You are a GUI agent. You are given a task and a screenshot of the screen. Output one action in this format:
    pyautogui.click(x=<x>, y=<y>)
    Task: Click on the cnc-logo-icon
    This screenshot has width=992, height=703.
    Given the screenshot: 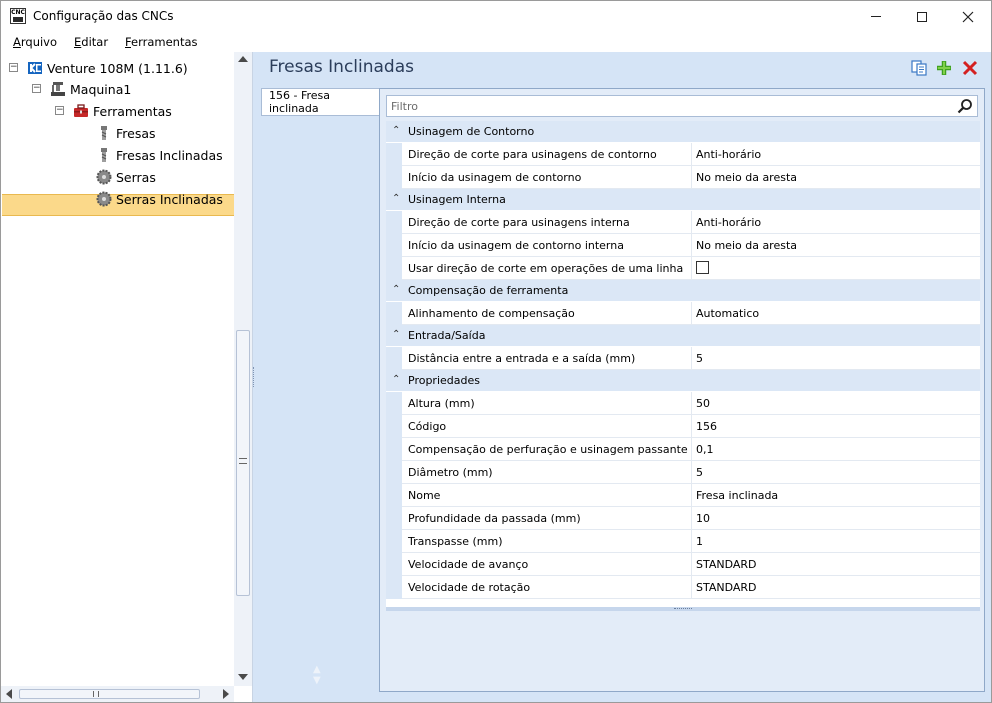 What is the action you would take?
    pyautogui.click(x=35, y=68)
    